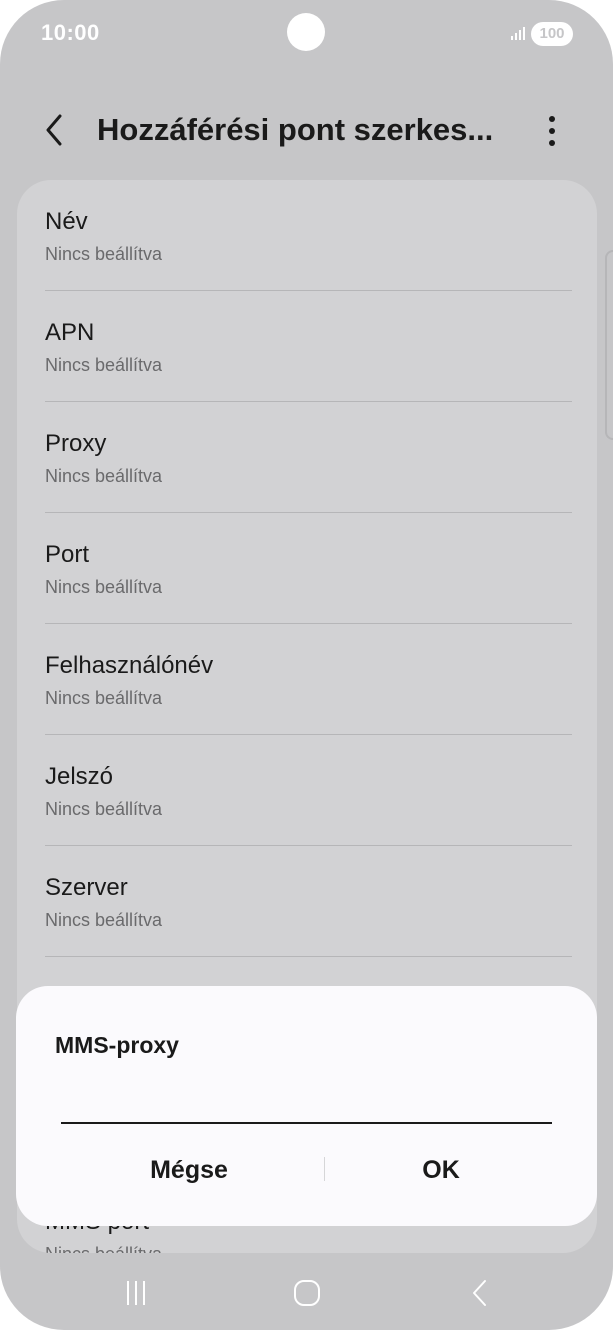  I want to click on list-item-title: Proxy, so click(76, 443).